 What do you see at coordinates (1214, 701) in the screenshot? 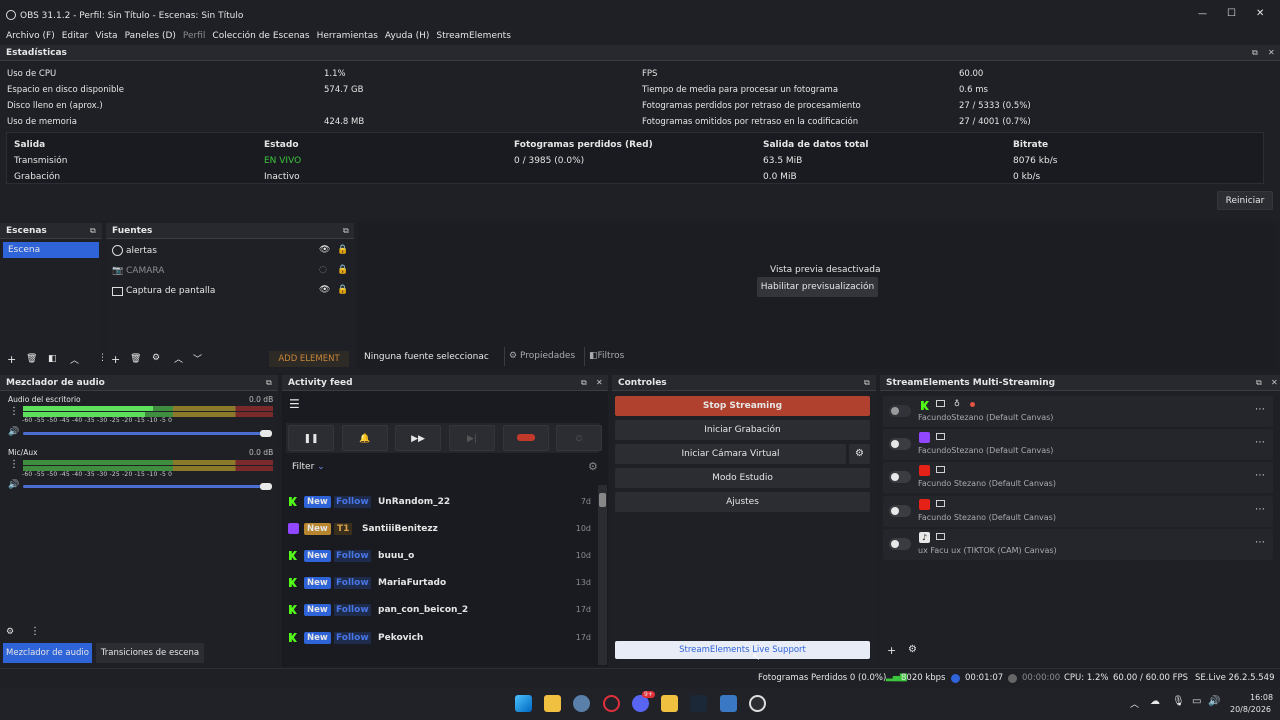
I see `volume-icon: 🔊` at bounding box center [1214, 701].